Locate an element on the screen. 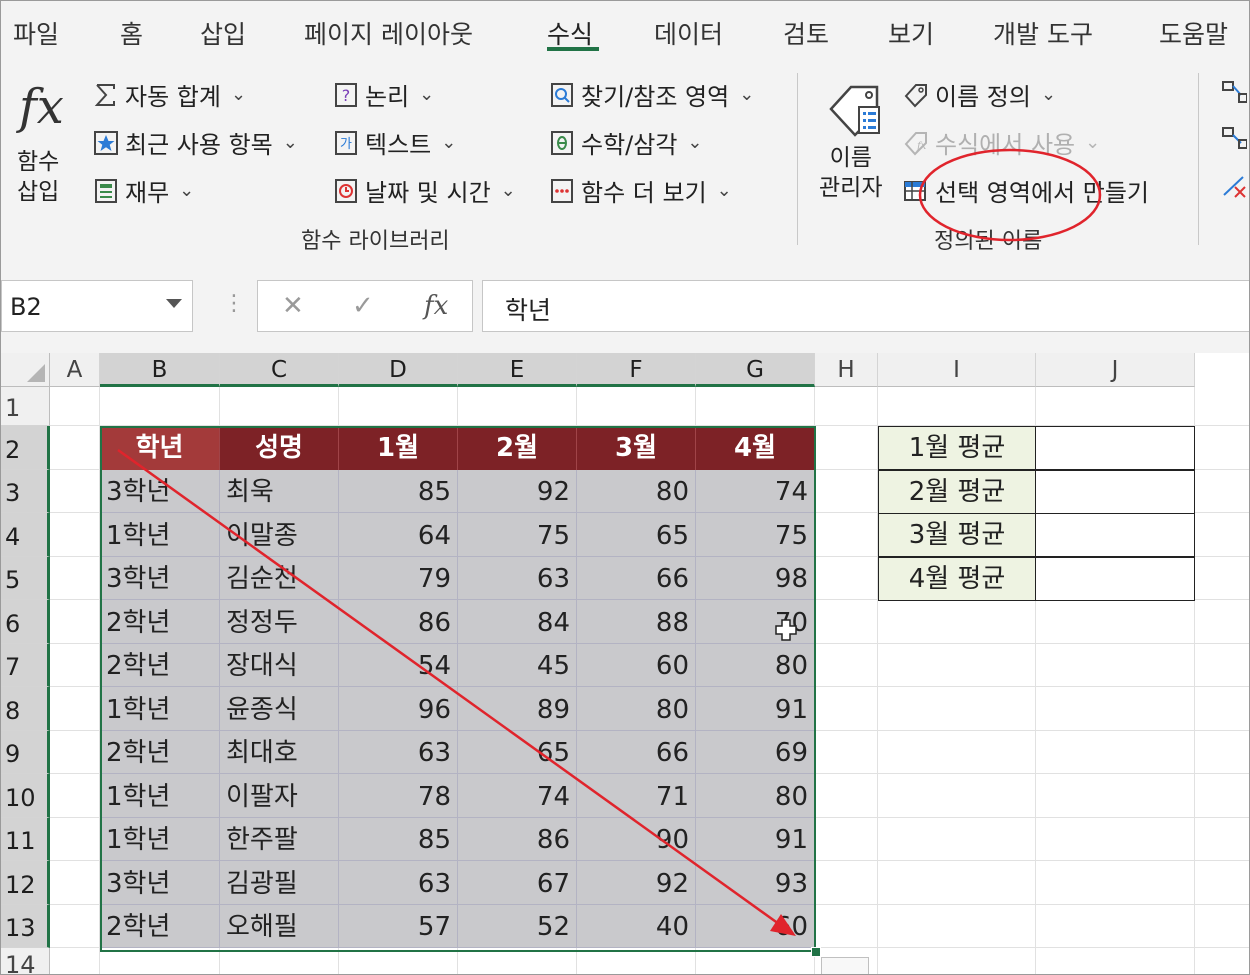 This screenshot has height=975, width=1250. autosum-button: 자동 합계 ⌄ is located at coordinates (169, 94).